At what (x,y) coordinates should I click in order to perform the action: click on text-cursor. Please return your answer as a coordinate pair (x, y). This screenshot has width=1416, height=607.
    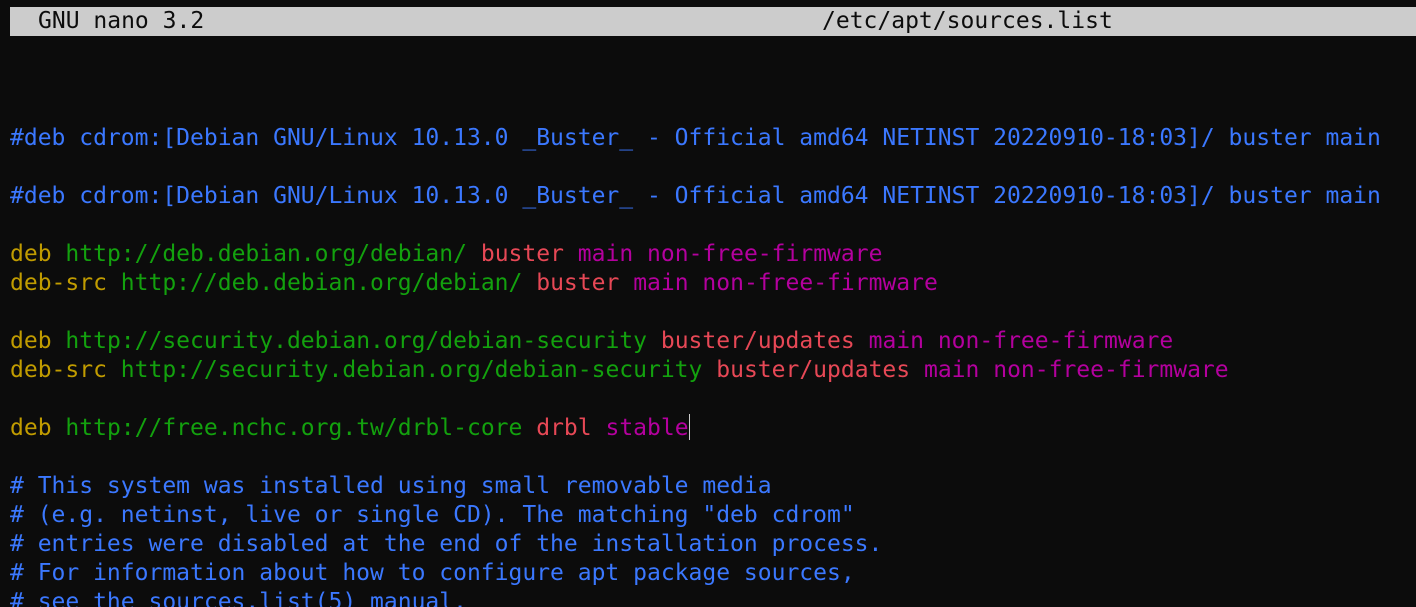
    Looking at the image, I should click on (689, 427).